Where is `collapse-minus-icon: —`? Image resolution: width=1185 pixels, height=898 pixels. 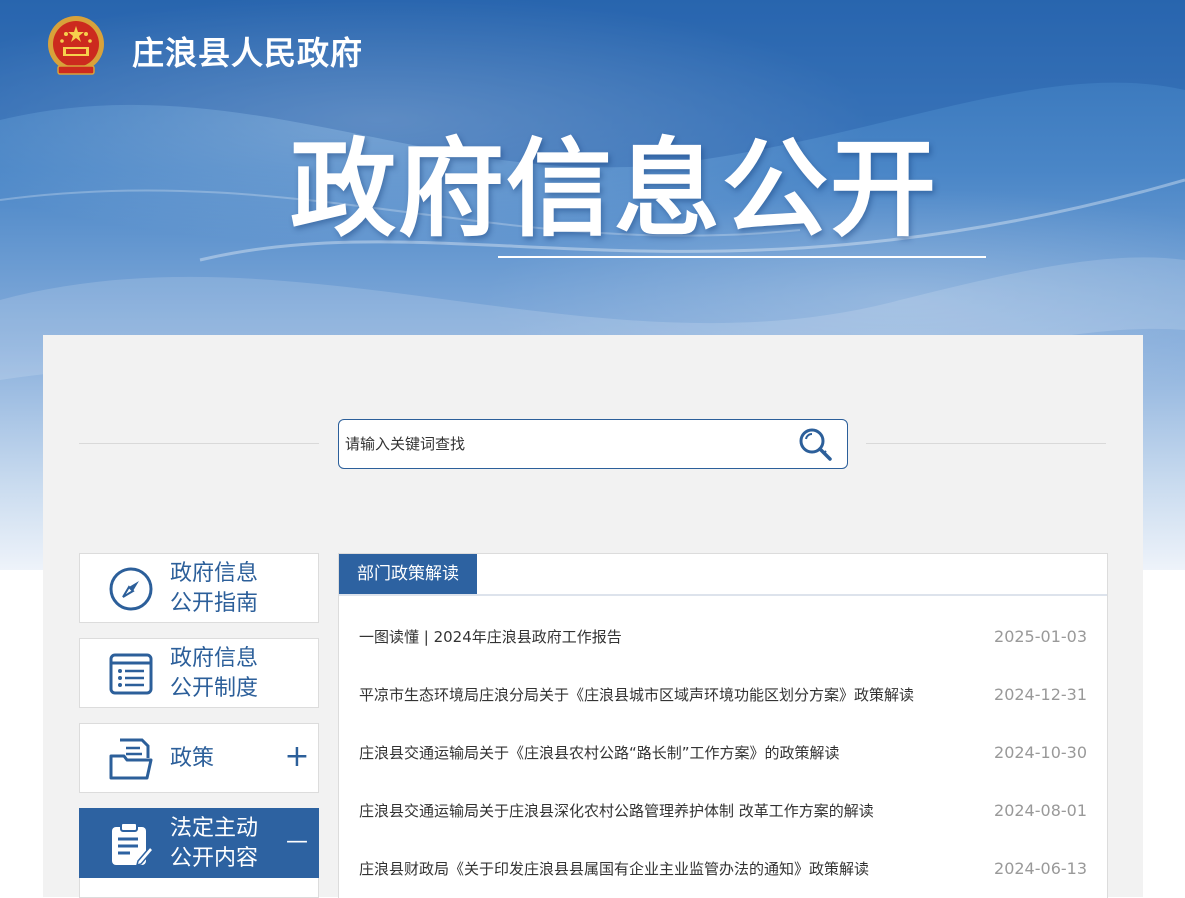 collapse-minus-icon: — is located at coordinates (297, 842).